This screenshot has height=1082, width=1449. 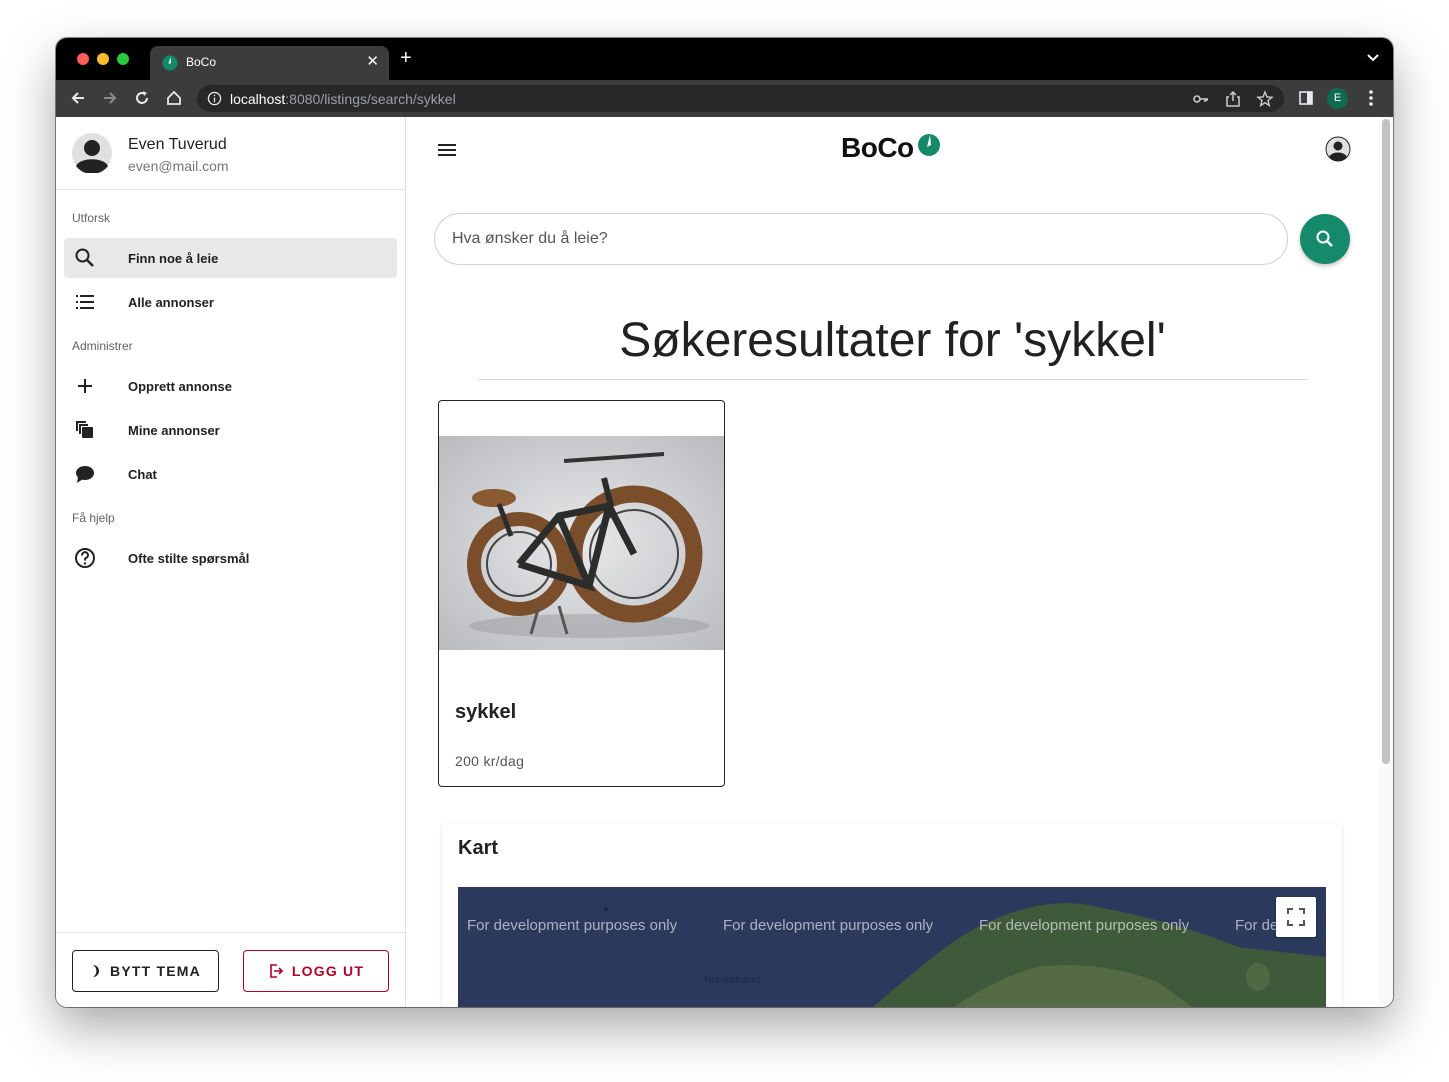 I want to click on share-icon, so click(x=1233, y=99).